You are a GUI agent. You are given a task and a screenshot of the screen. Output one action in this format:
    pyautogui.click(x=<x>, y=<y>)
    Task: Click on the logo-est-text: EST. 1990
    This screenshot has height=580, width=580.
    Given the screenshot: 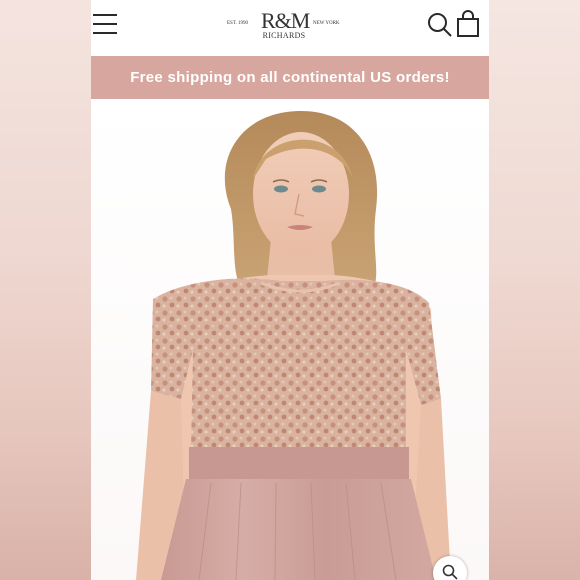 What is the action you would take?
    pyautogui.click(x=238, y=23)
    